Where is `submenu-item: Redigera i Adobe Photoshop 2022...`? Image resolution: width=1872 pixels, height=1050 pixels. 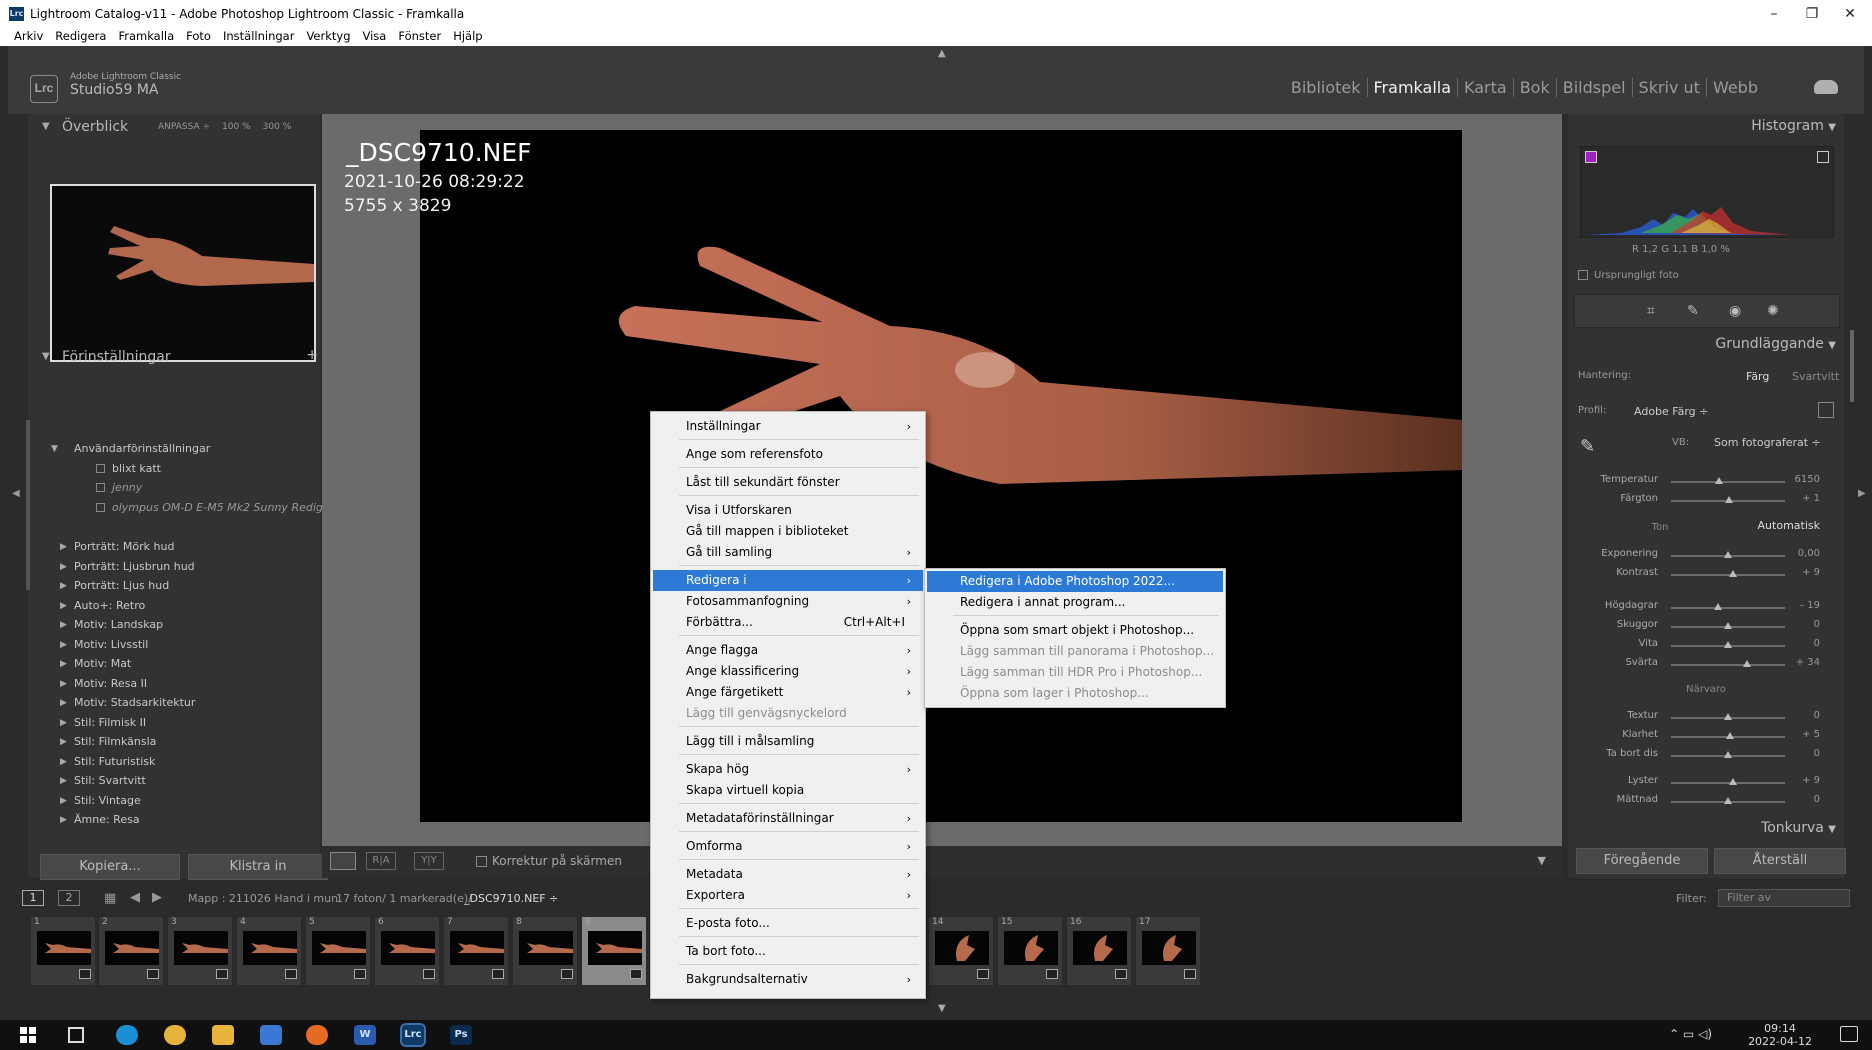 submenu-item: Redigera i Adobe Photoshop 2022... is located at coordinates (1075, 581).